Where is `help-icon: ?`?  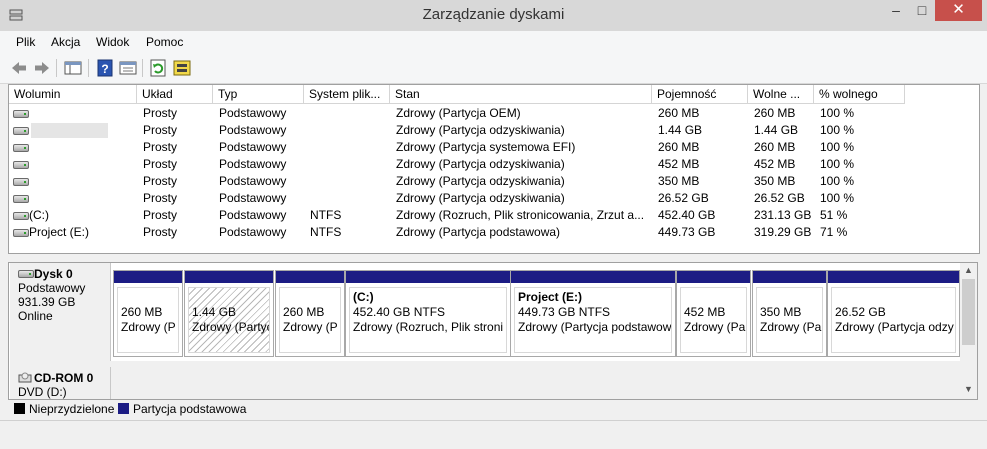 help-icon: ? is located at coordinates (105, 68).